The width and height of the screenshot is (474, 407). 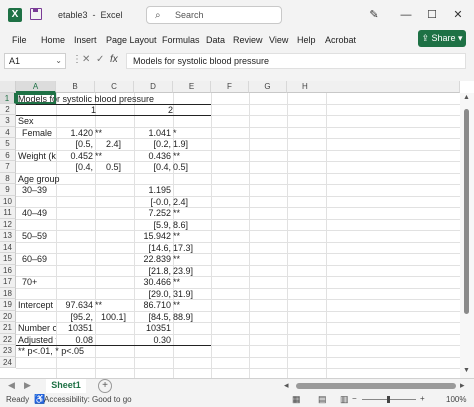 I want to click on next-sheet-icon: ▶, so click(x=27, y=385).